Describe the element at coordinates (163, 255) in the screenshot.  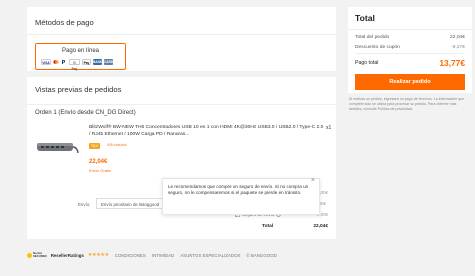
I see `footer-link-privacy: INTIMIDAD` at that location.